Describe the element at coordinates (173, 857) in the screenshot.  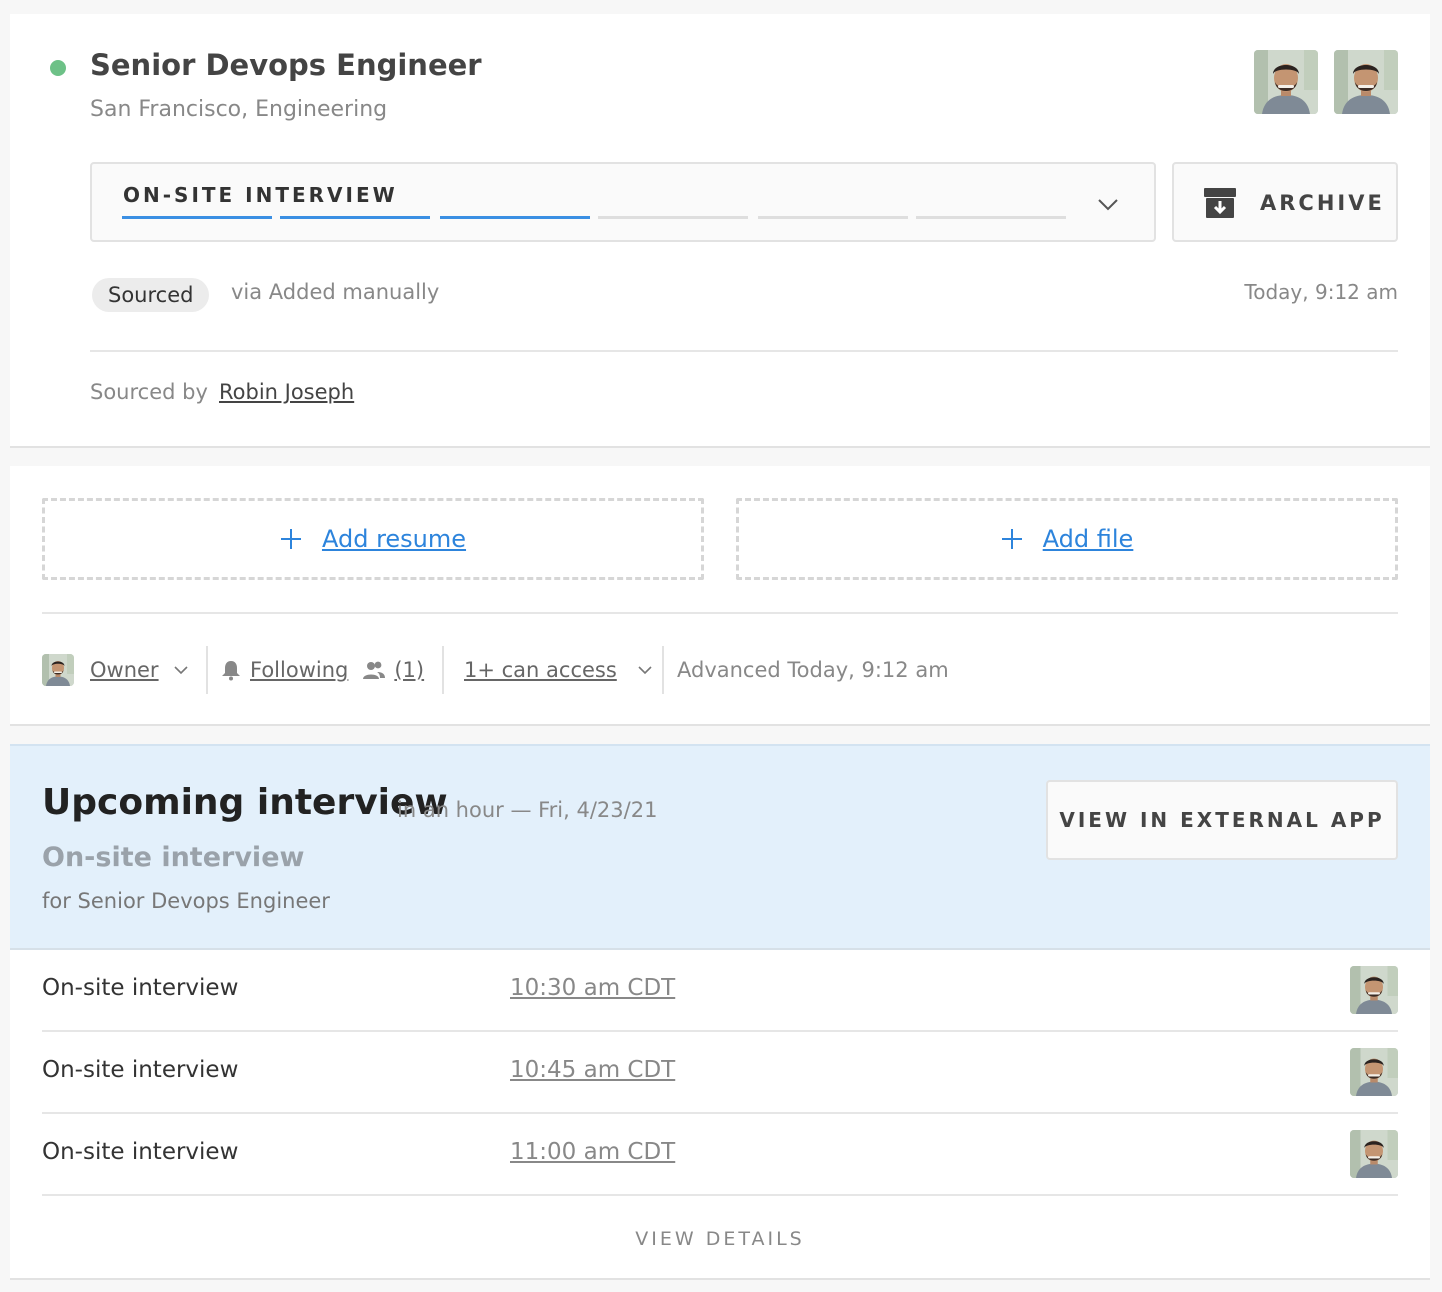
I see `interview-subtitle: On-site interview` at that location.